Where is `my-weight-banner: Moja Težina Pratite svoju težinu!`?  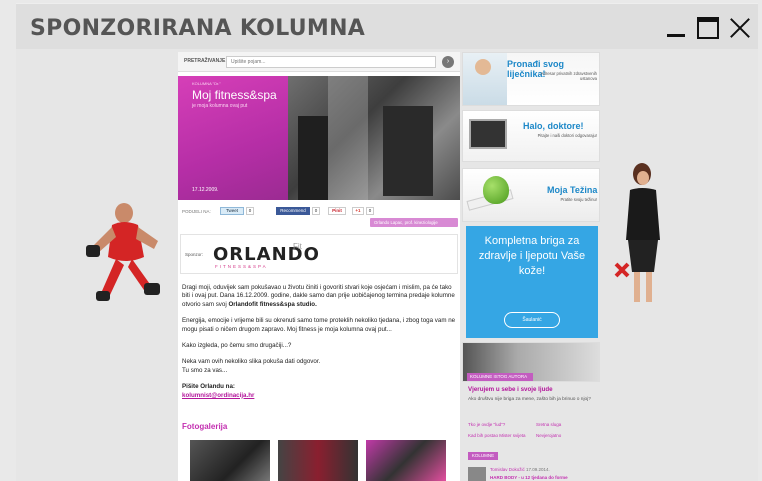 my-weight-banner: Moja Težina Pratite svoju težinu! is located at coordinates (531, 195).